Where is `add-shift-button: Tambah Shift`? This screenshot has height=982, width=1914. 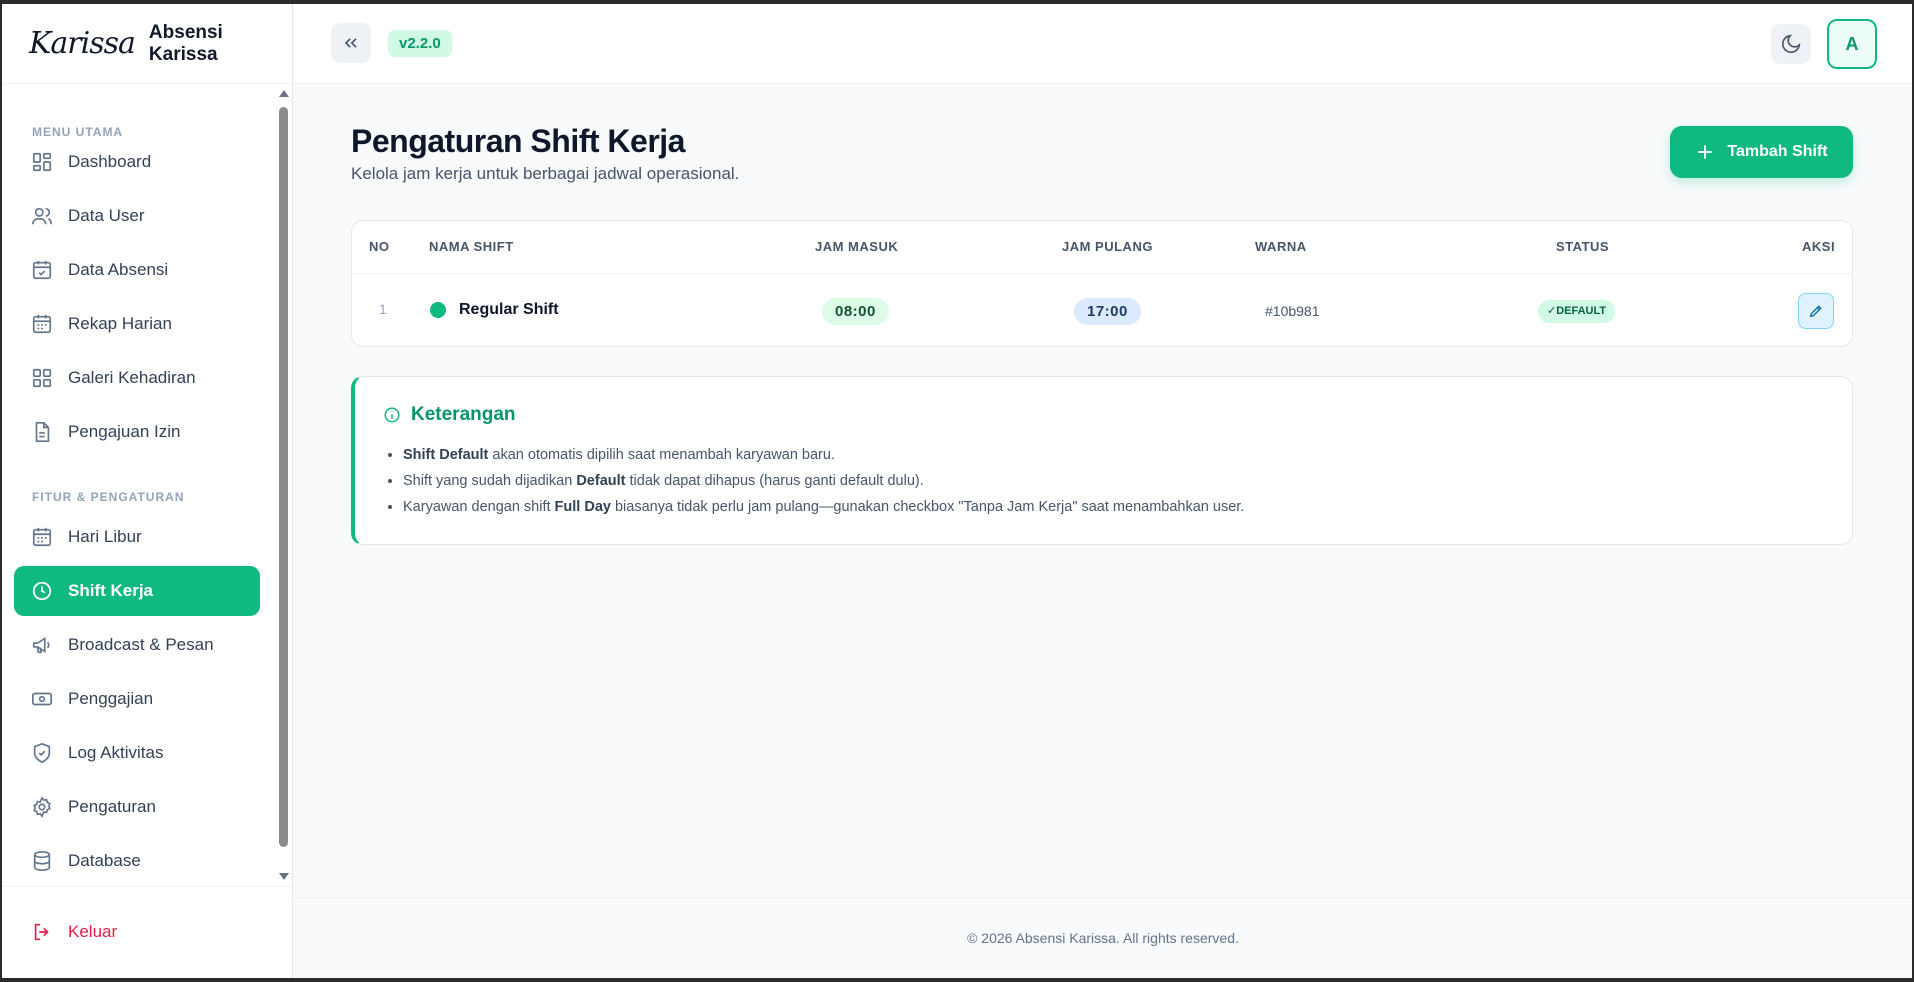 add-shift-button: Tambah Shift is located at coordinates (1761, 152).